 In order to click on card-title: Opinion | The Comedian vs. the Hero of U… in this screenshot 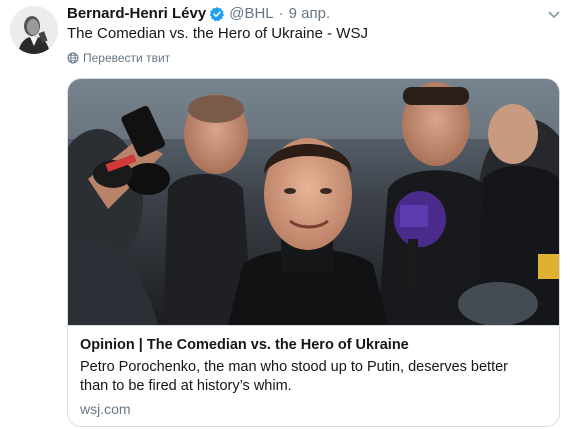, I will do `click(244, 345)`.